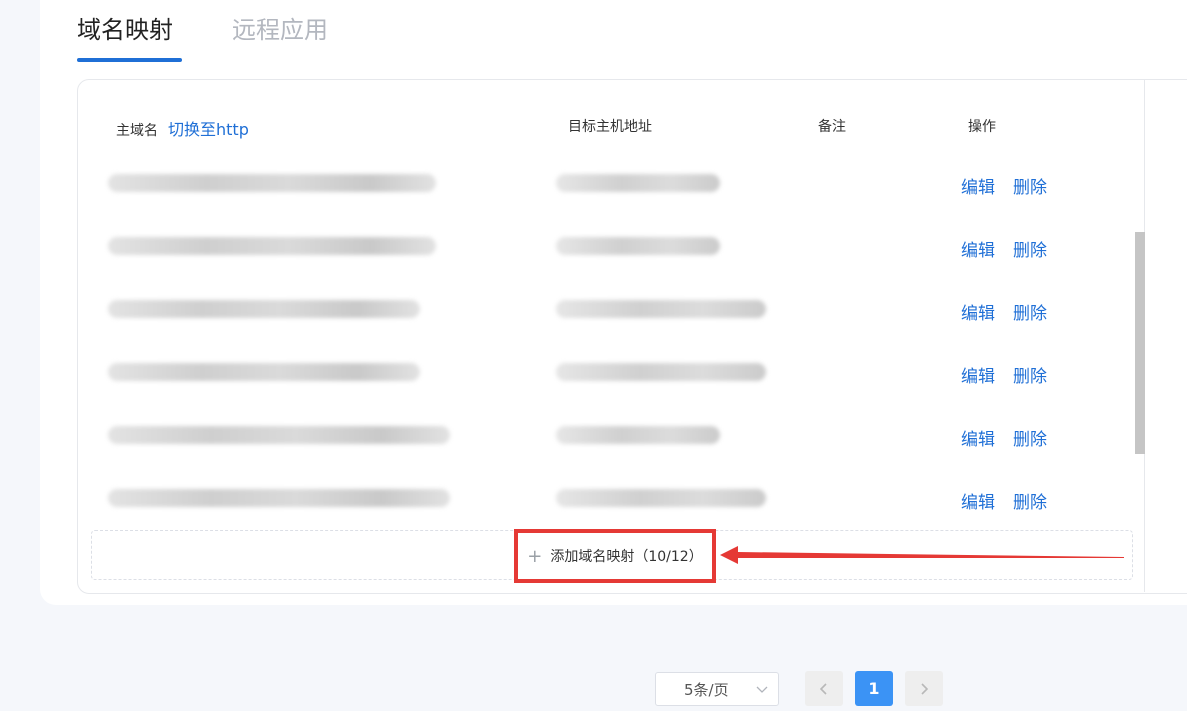 This screenshot has width=1187, height=711. I want to click on add-domain-mapping-button: + 添加域名映射（10/12）, so click(615, 556).